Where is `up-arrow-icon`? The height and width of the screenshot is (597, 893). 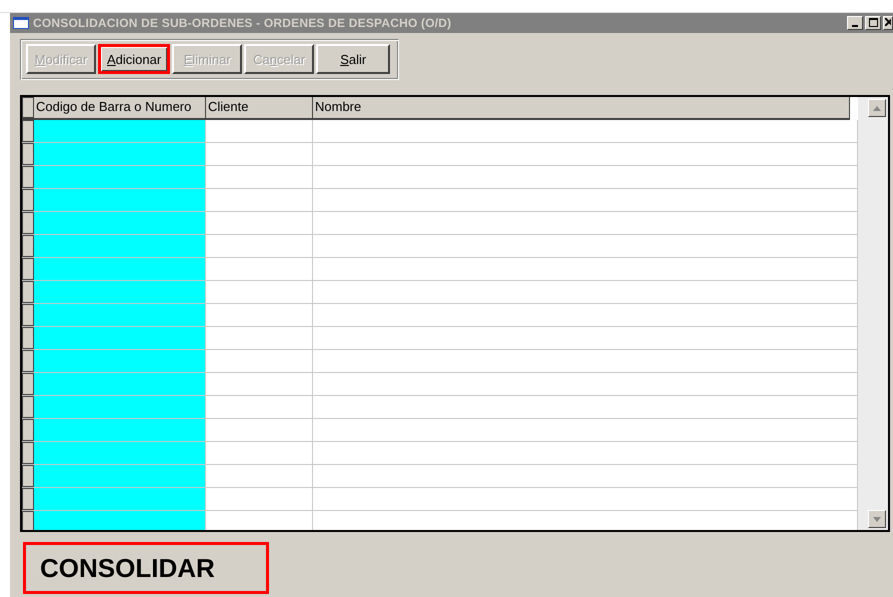
up-arrow-icon is located at coordinates (877, 108).